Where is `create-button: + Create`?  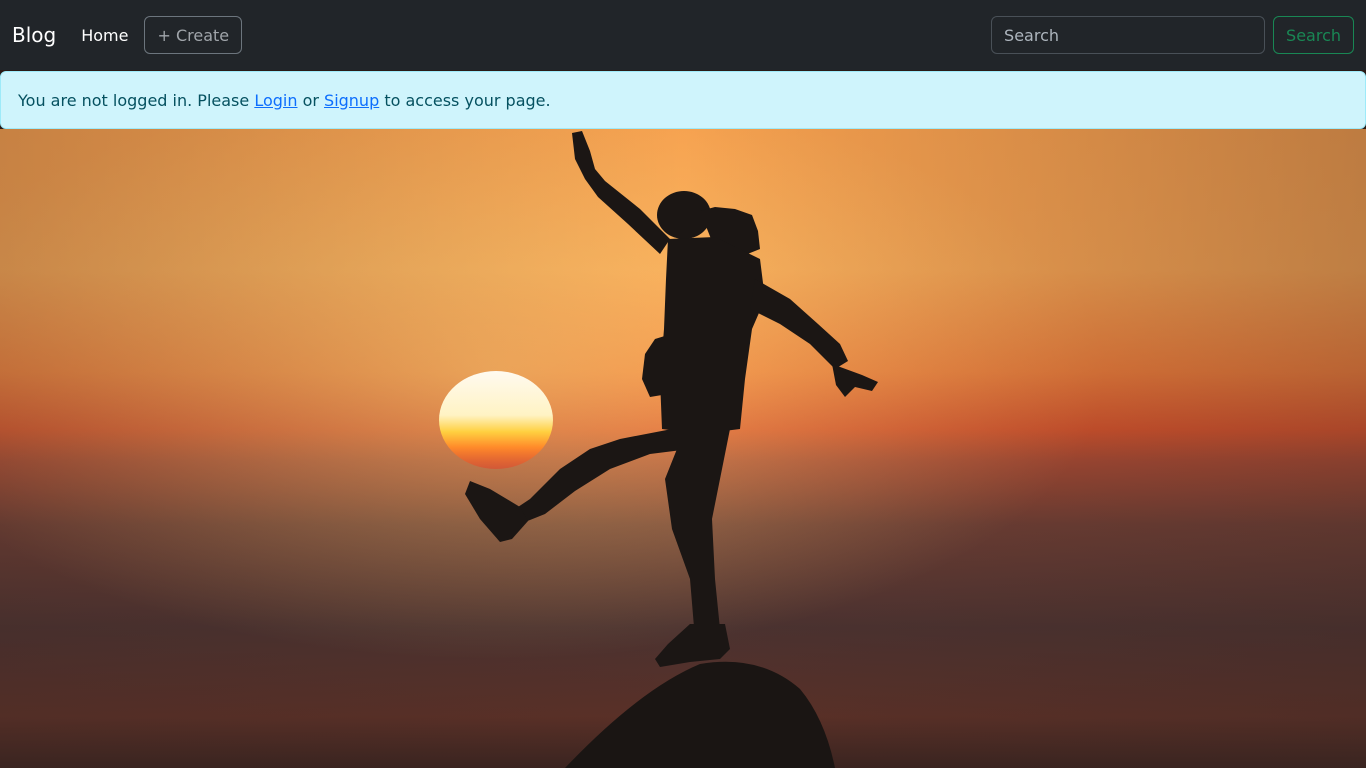
create-button: + Create is located at coordinates (193, 35).